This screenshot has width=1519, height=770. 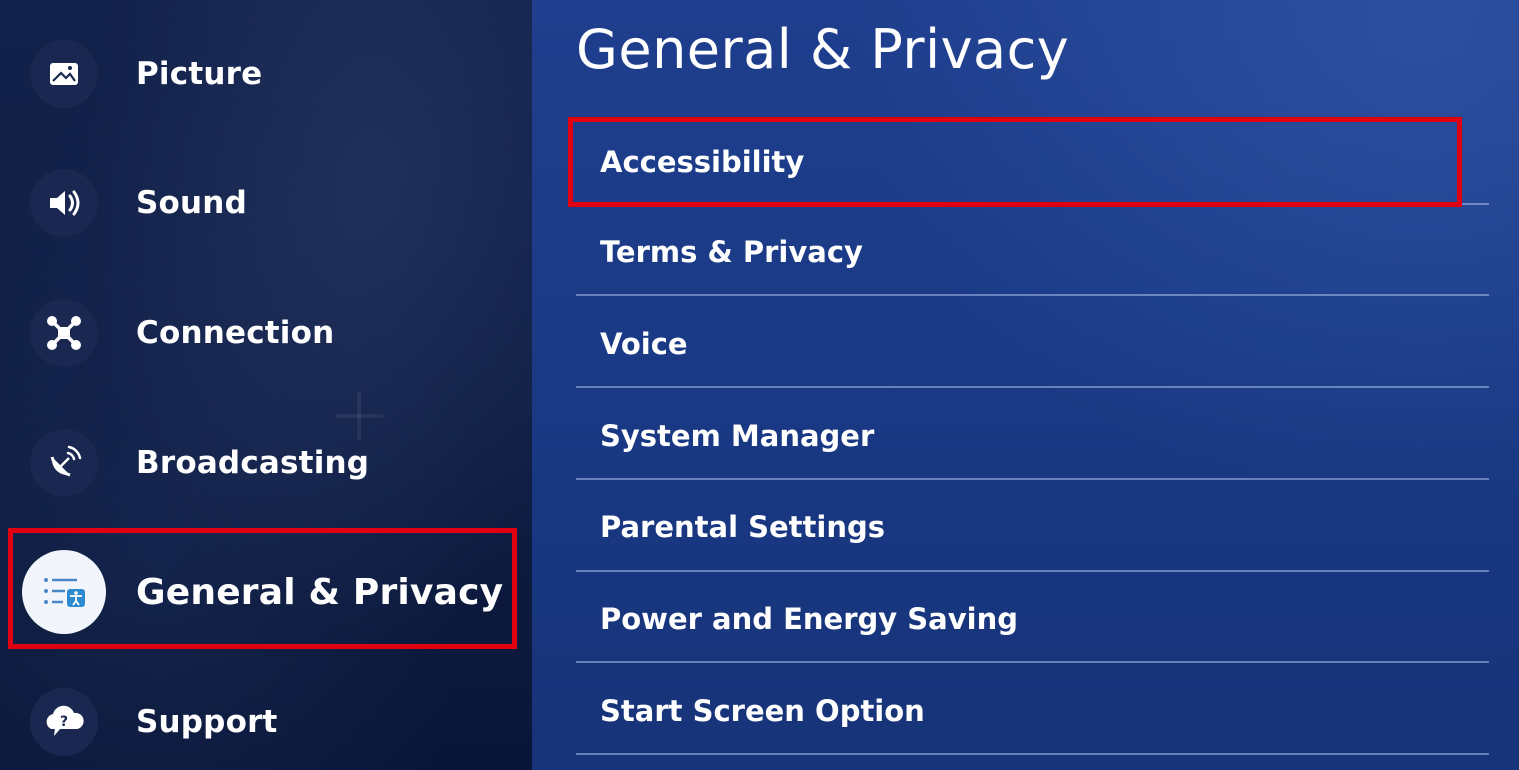 What do you see at coordinates (191, 203) in the screenshot?
I see `sidebar-item-label: Sound` at bounding box center [191, 203].